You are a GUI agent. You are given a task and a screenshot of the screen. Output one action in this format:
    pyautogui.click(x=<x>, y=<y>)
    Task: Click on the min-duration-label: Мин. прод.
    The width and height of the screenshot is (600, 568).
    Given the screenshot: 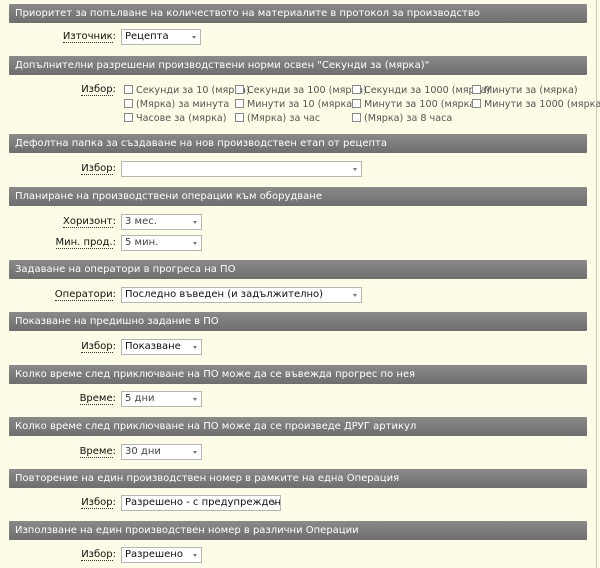 What is the action you would take?
    pyautogui.click(x=86, y=243)
    